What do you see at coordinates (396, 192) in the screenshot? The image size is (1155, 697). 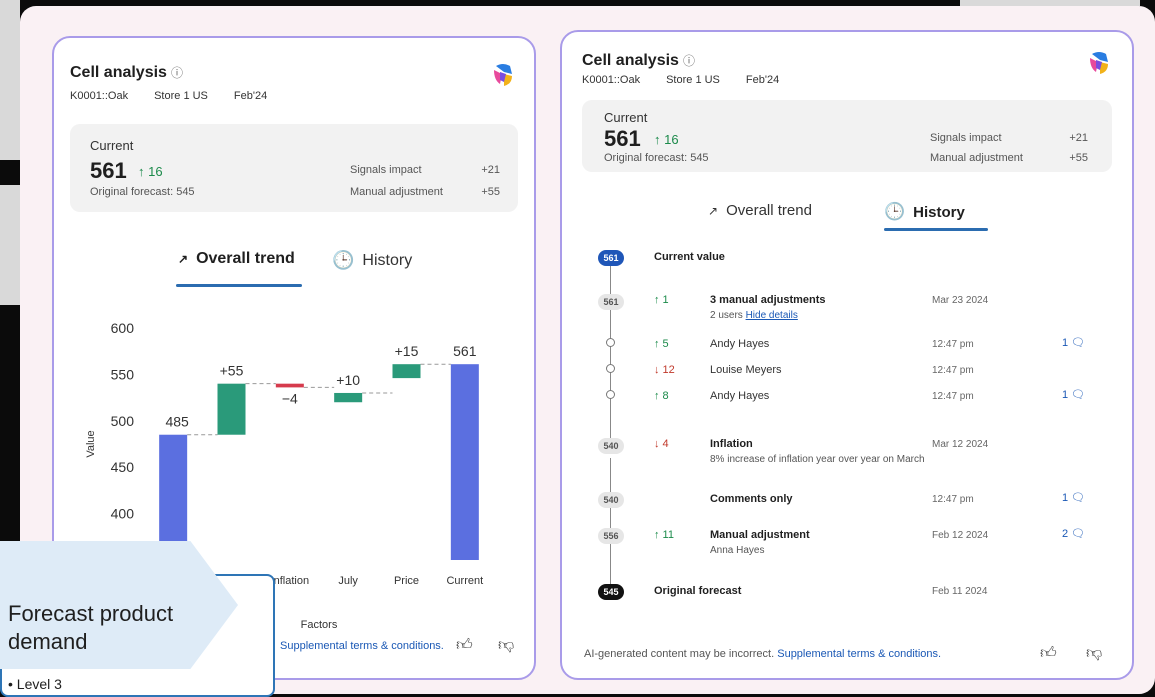 I see `manual-adjustment-label: Manual adjustment` at bounding box center [396, 192].